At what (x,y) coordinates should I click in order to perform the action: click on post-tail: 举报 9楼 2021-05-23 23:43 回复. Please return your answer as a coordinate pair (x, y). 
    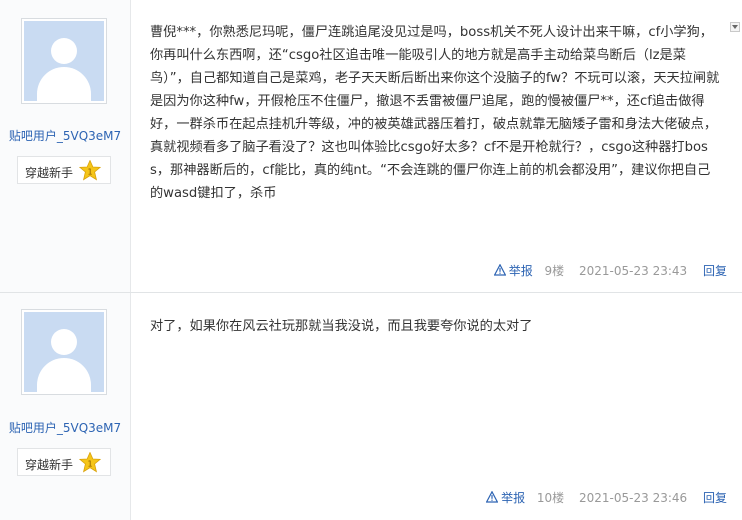
    Looking at the image, I should click on (610, 270).